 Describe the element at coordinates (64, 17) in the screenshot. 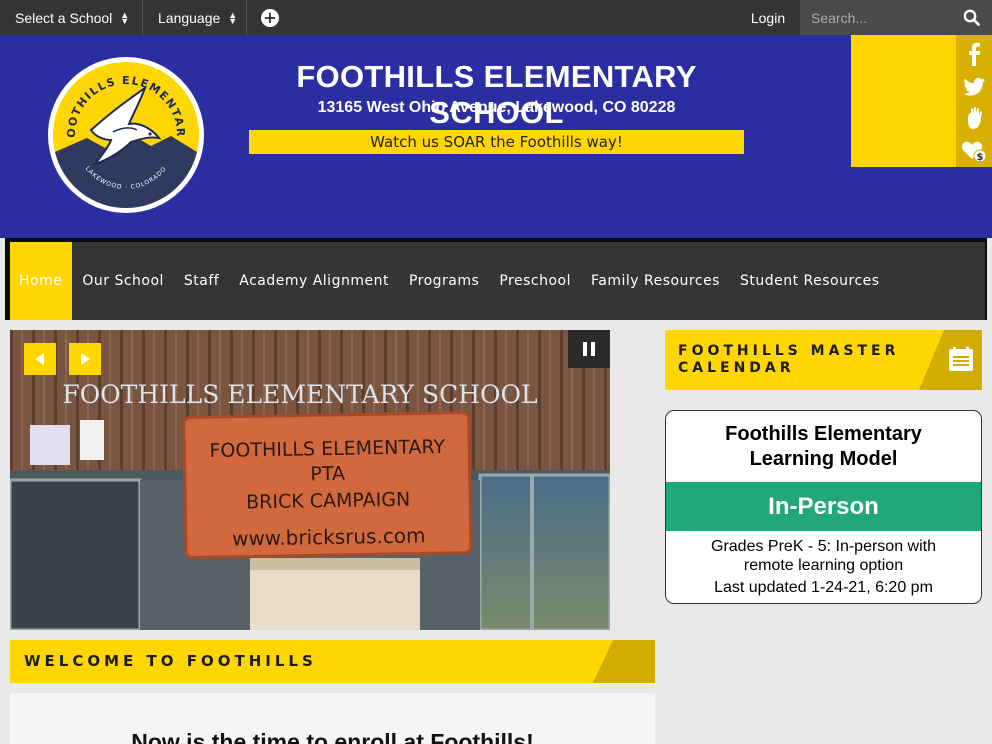

I see `school-select-label: Select a School` at that location.